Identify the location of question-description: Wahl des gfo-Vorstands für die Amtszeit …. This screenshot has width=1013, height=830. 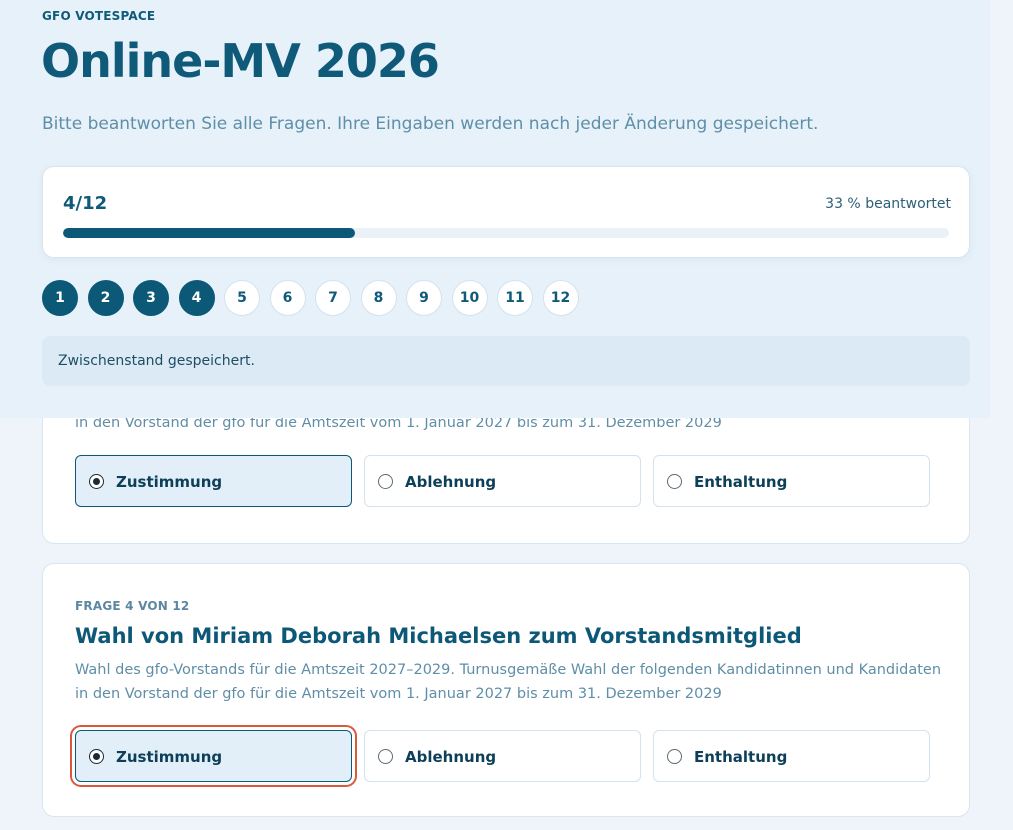
(510, 682).